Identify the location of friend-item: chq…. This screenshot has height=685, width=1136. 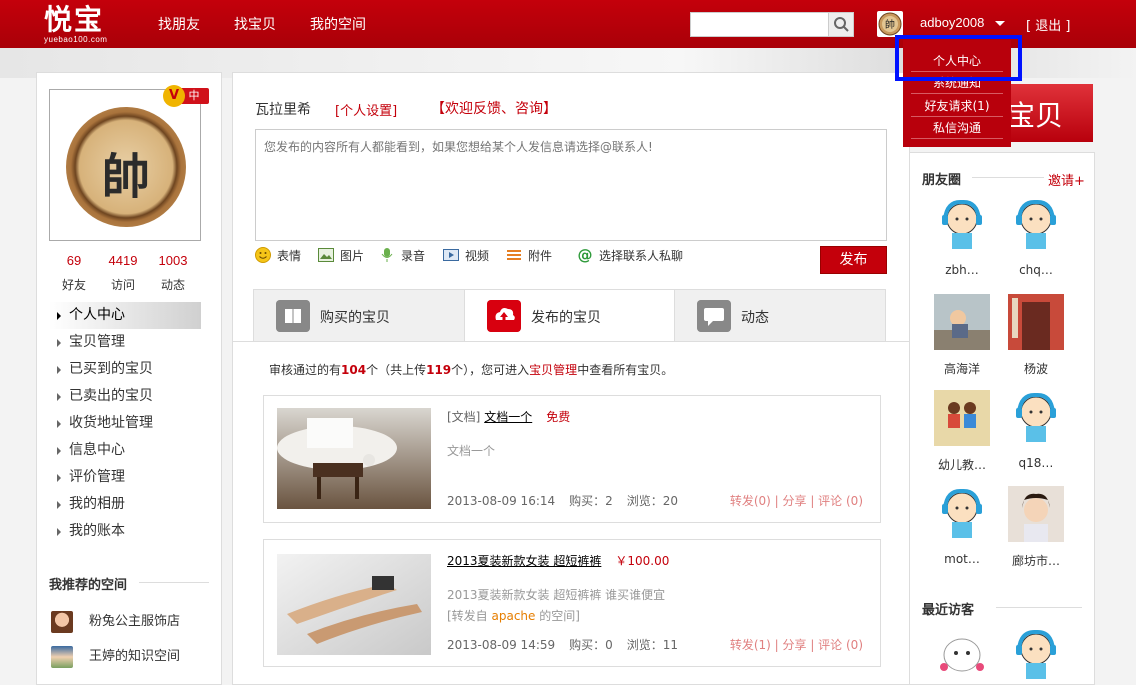
(1036, 237).